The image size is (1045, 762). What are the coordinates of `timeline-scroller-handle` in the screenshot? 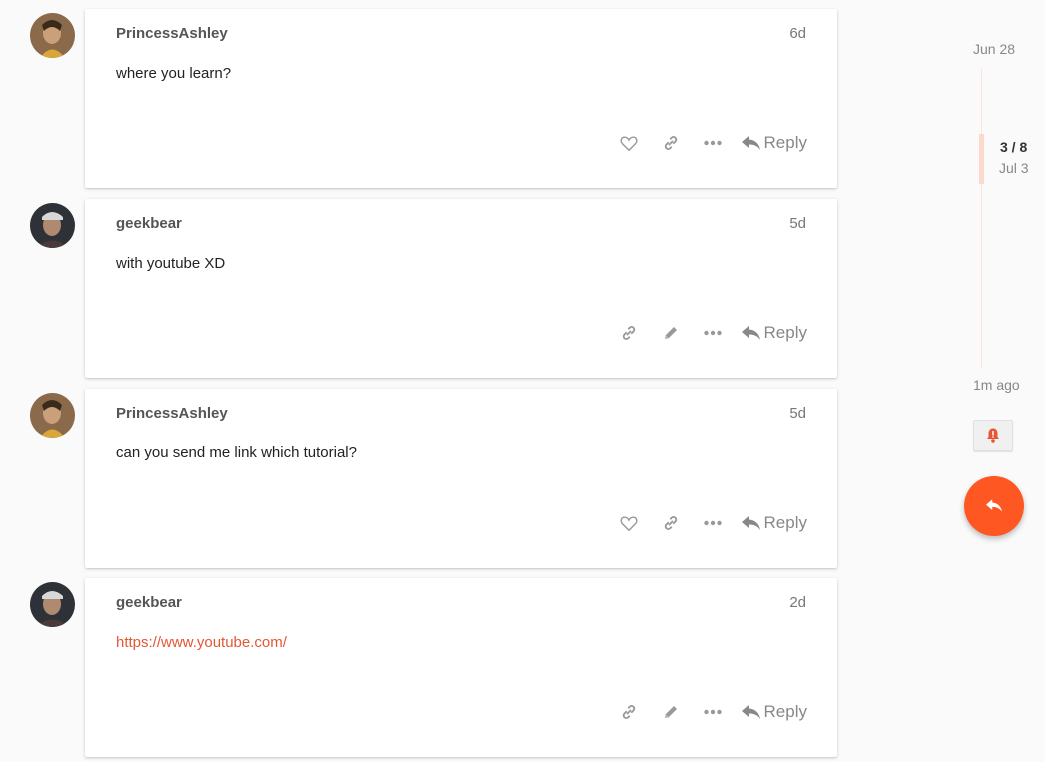 It's located at (981, 159).